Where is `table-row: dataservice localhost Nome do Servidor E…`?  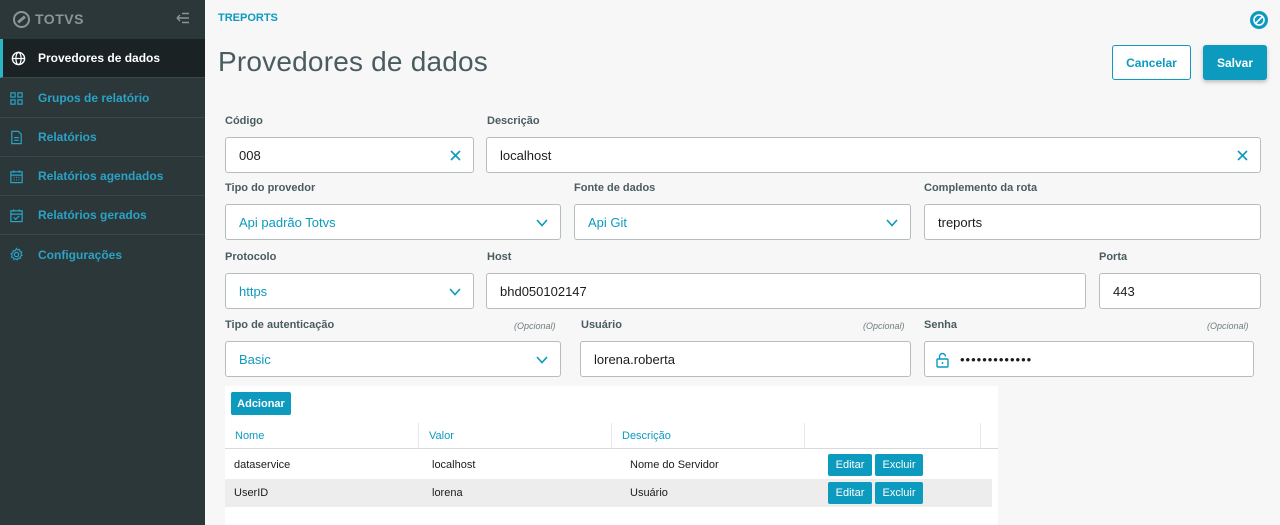 table-row: dataservice localhost Nome do Servidor E… is located at coordinates (608, 465).